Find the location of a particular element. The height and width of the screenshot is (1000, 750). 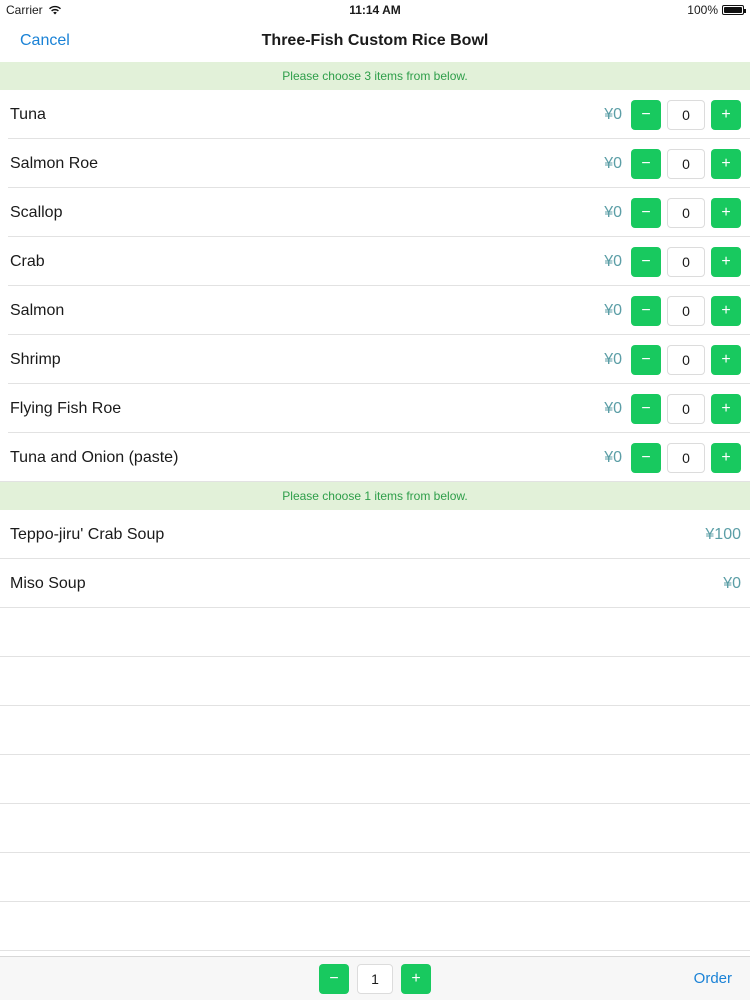

list-item: Crab ¥0−0 + is located at coordinates (375, 261).